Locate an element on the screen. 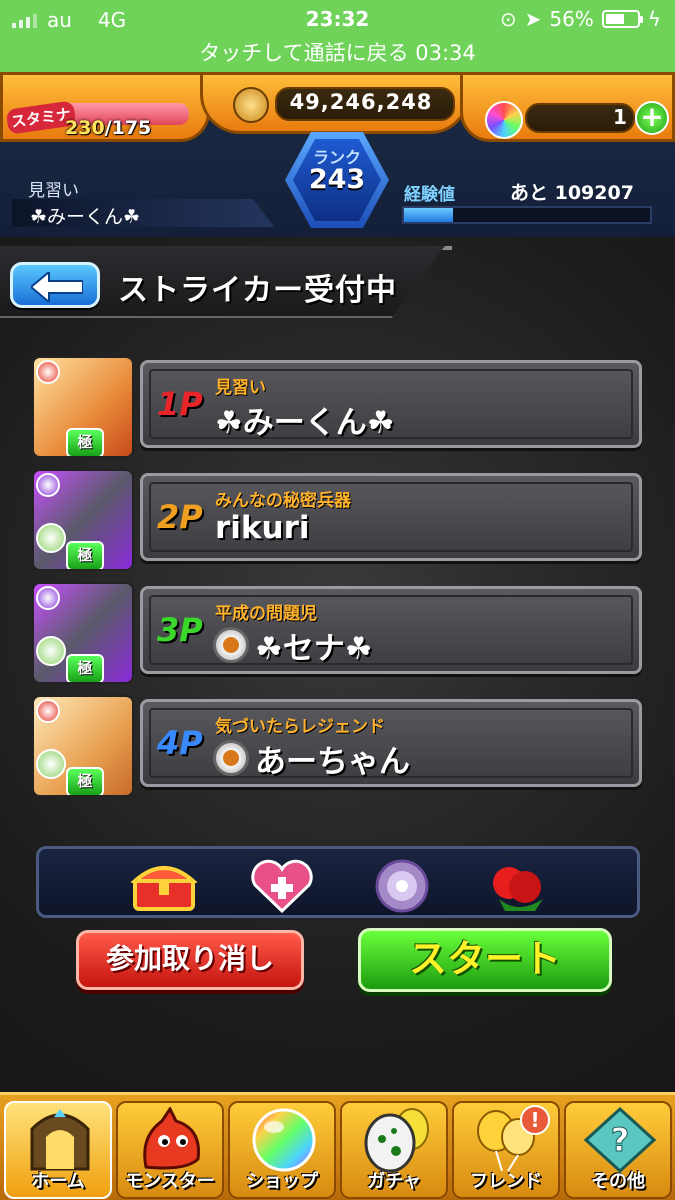 Image resolution: width=675 pixels, height=1200 pixels. treasure-chest-icon is located at coordinates (164, 886).